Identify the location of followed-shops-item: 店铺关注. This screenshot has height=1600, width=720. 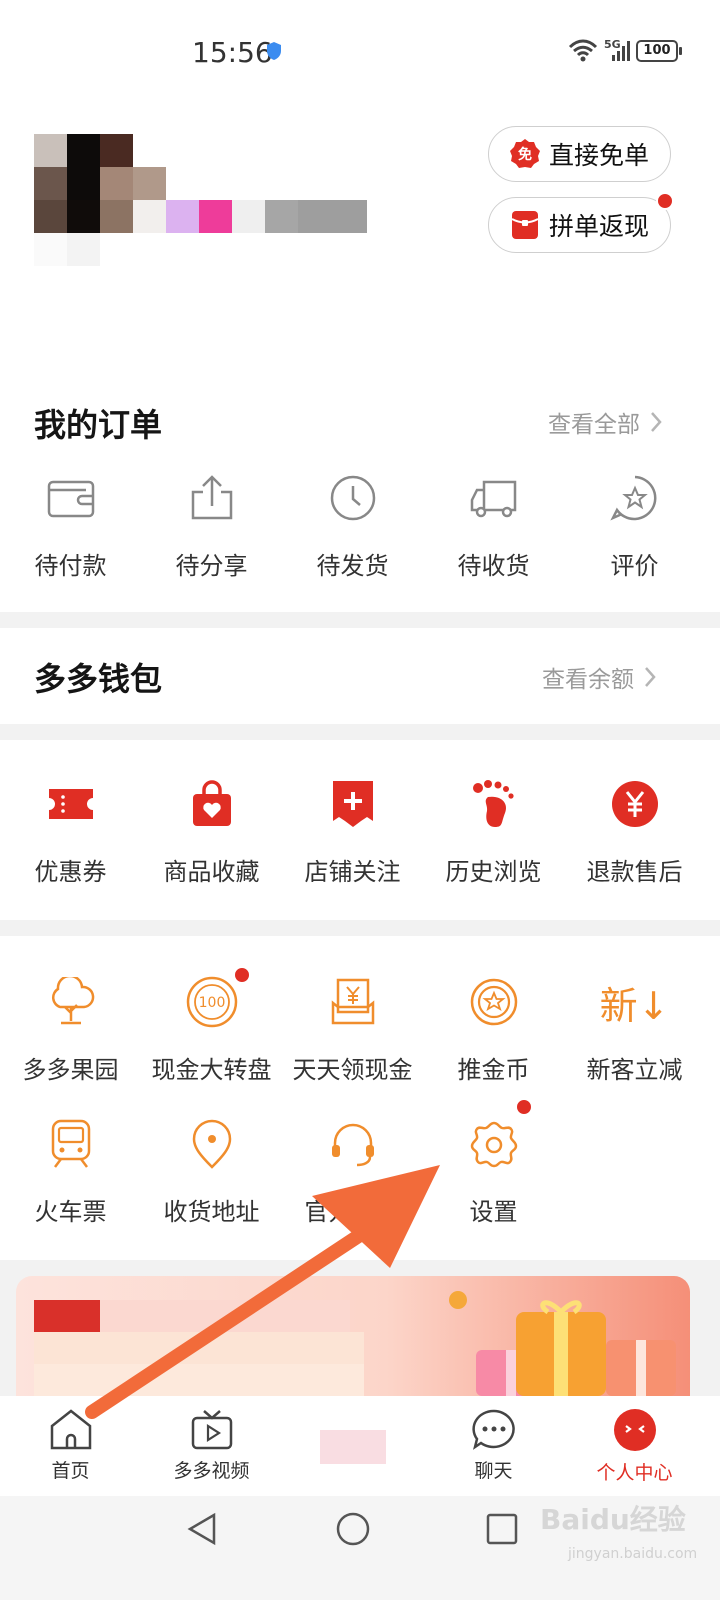
(352, 831).